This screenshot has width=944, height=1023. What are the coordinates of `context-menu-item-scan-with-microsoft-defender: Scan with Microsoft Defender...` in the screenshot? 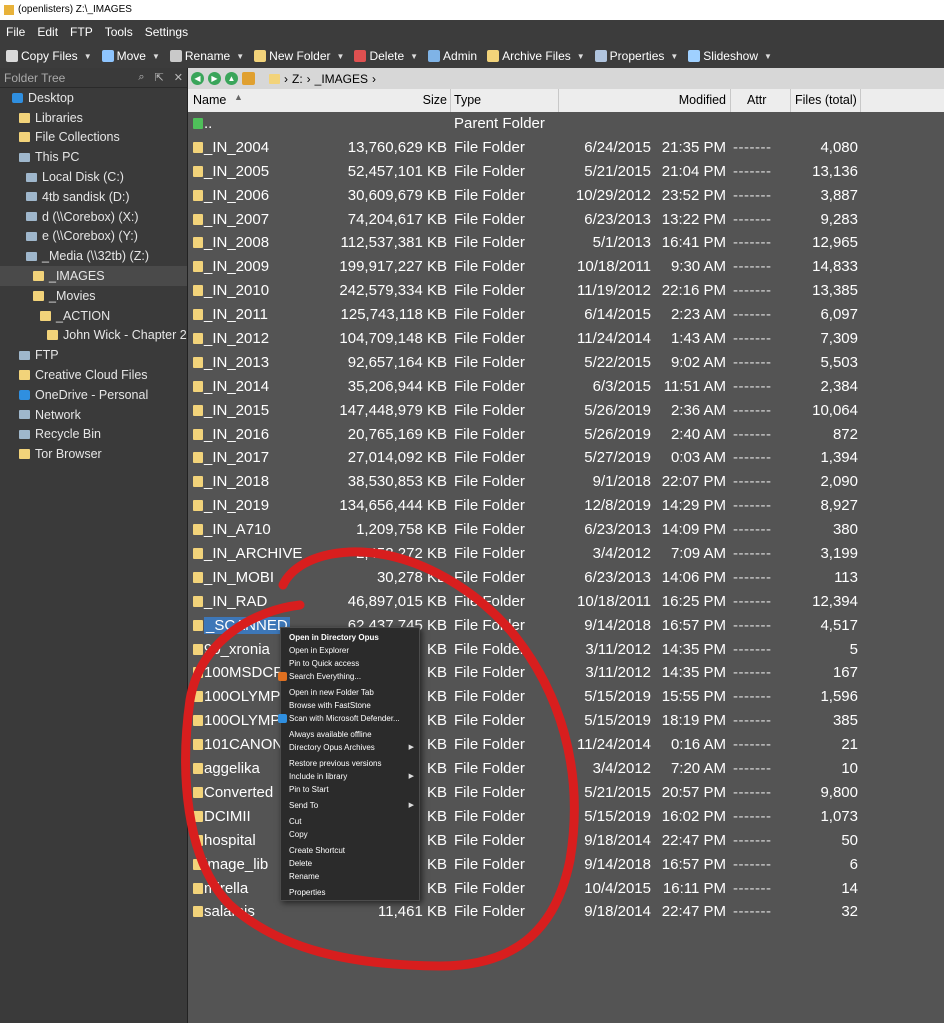 It's located at (348, 718).